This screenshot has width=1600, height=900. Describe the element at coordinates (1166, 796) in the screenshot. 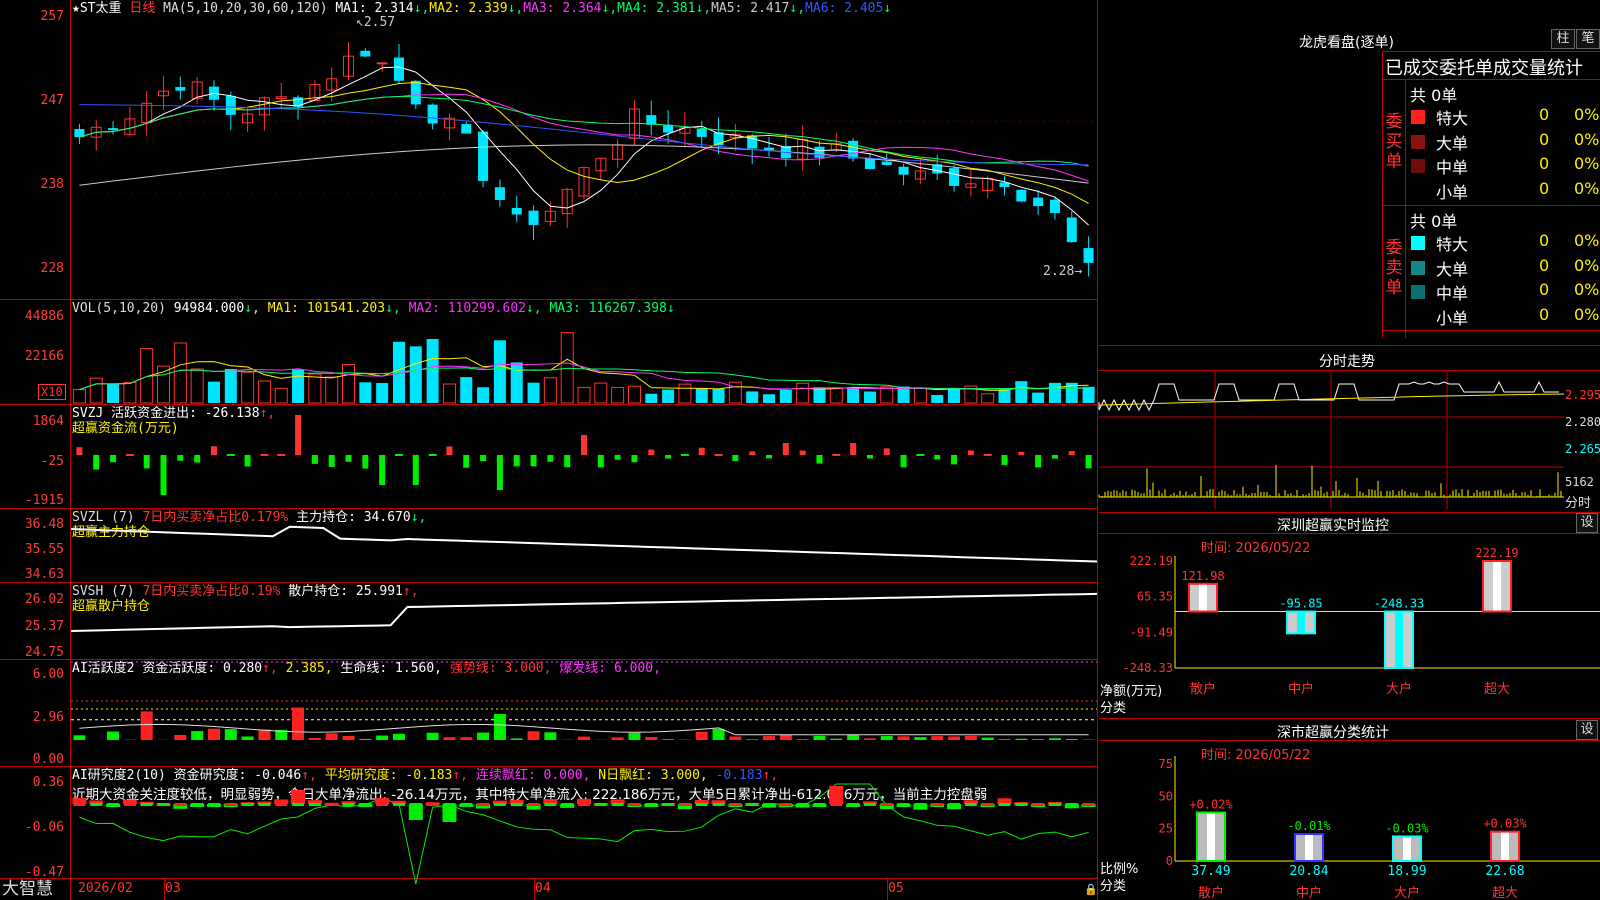

I see `ratio-tick: 50` at that location.